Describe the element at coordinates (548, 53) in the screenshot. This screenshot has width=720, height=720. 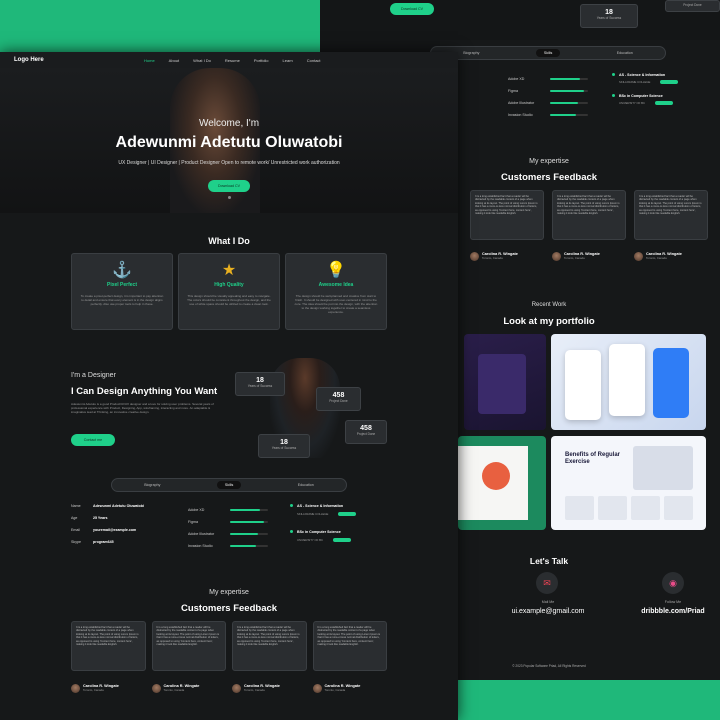
I see `back-tab-skills: Skills` at that location.